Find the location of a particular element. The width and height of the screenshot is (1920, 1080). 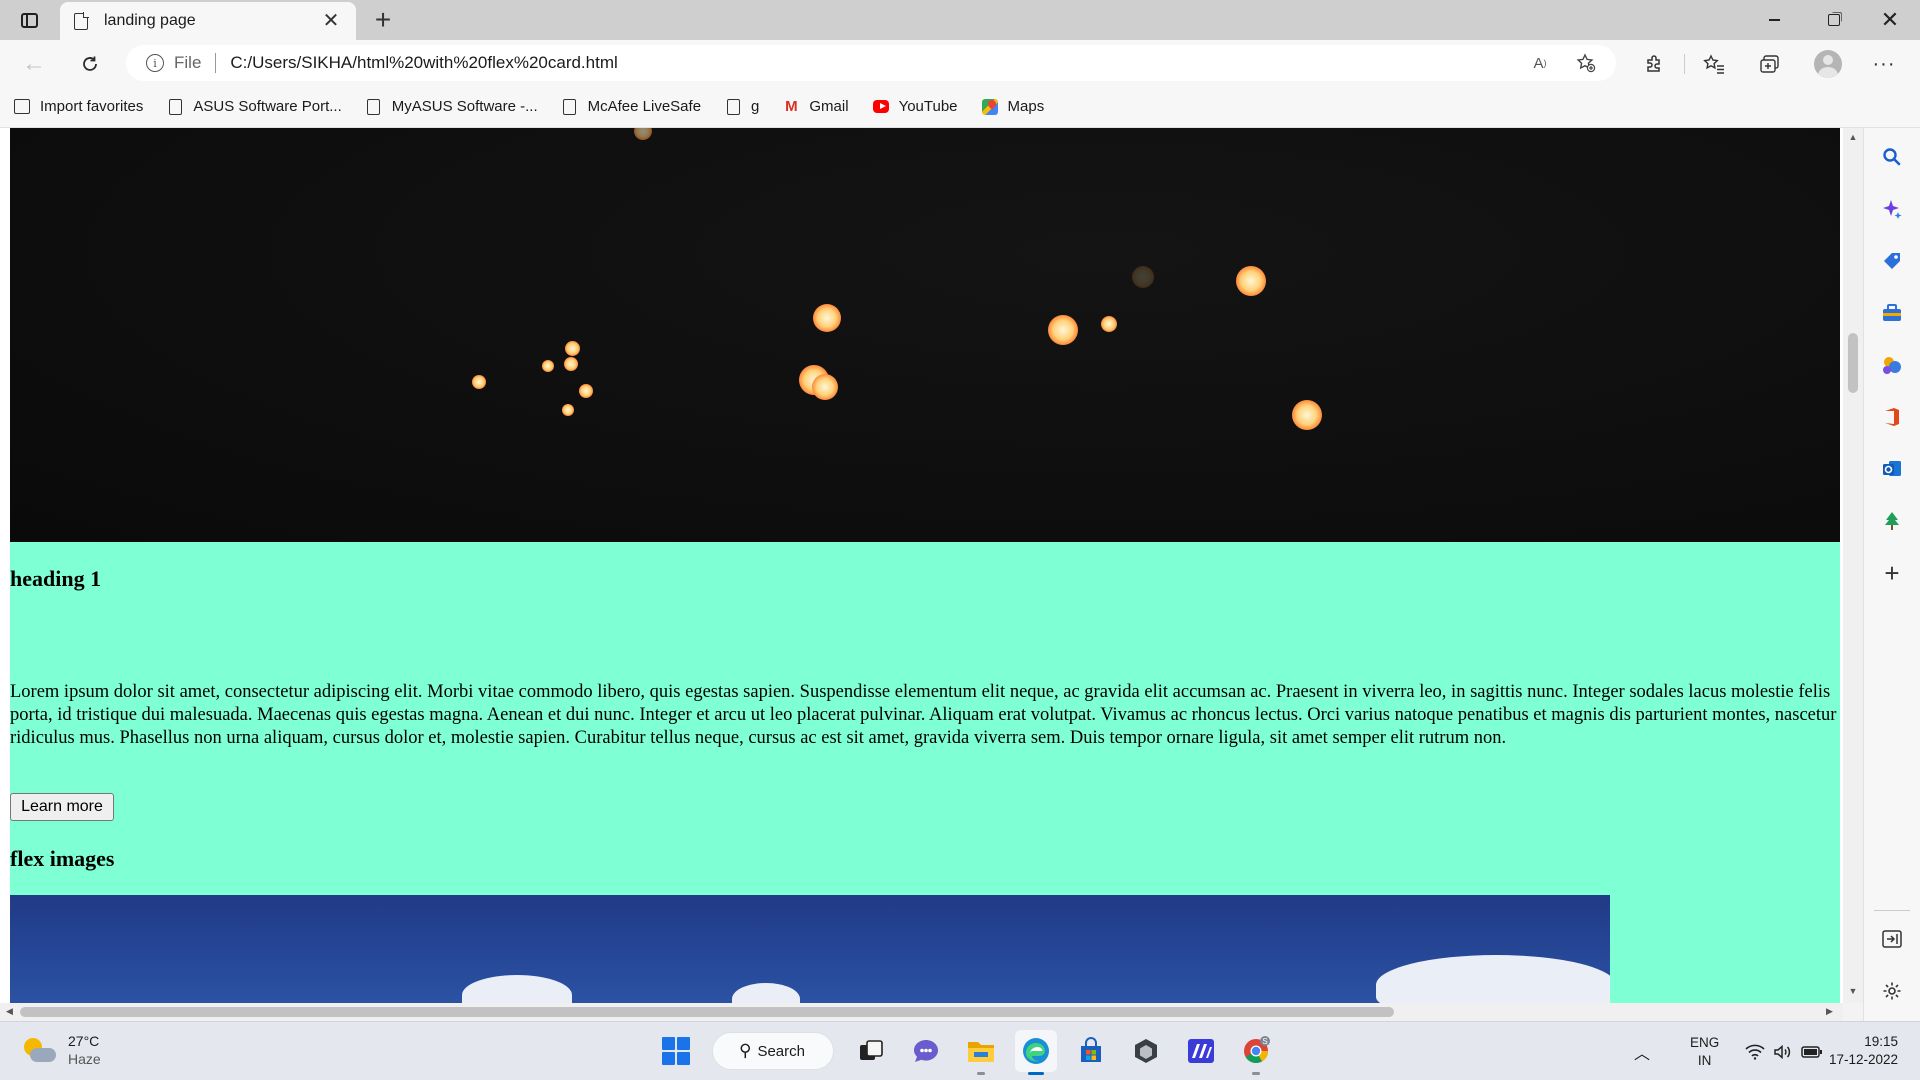

volume-icon is located at coordinates (1783, 1052).